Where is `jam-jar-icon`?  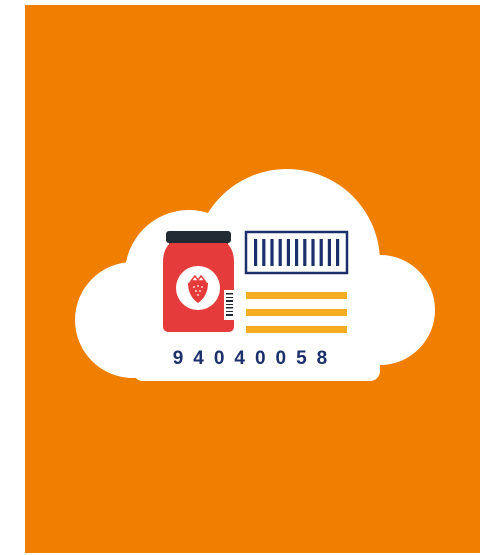 jam-jar-icon is located at coordinates (199, 281).